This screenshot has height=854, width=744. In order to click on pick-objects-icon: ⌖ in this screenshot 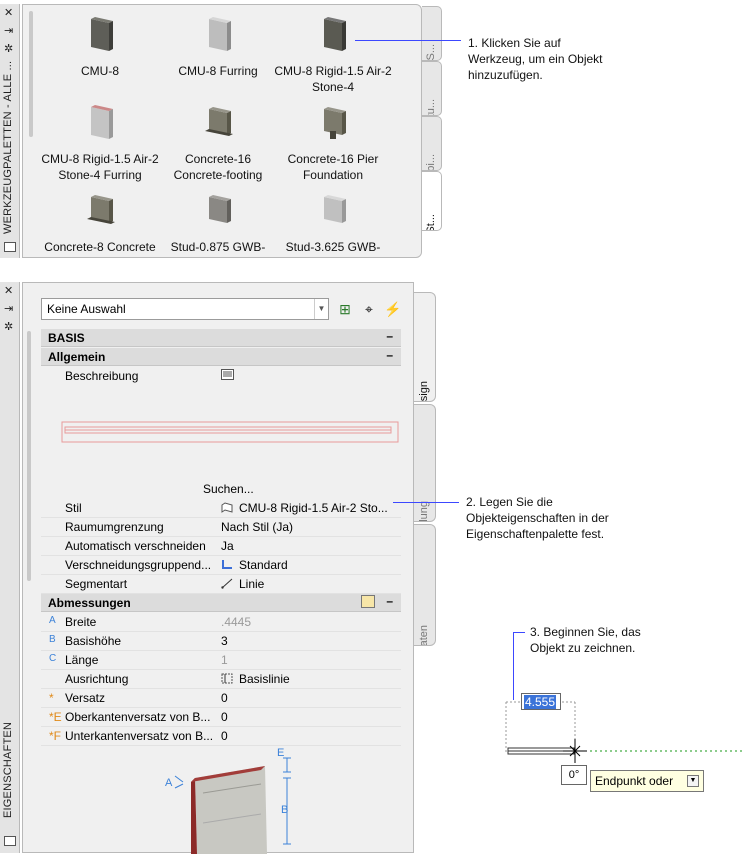, I will do `click(369, 309)`.